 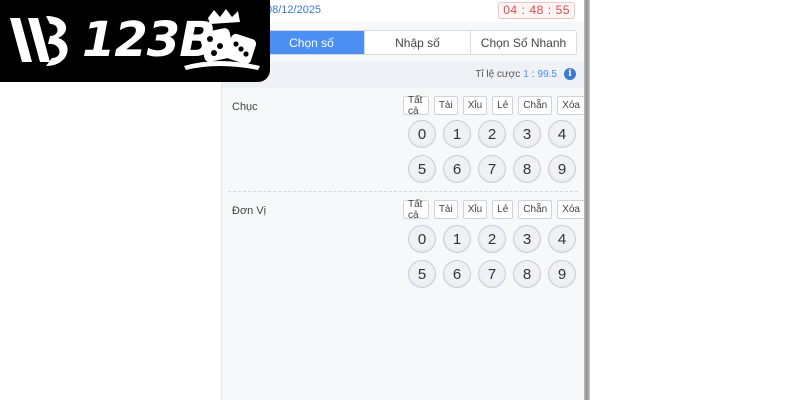 I want to click on brand-logo: 123B, so click(x=135, y=41).